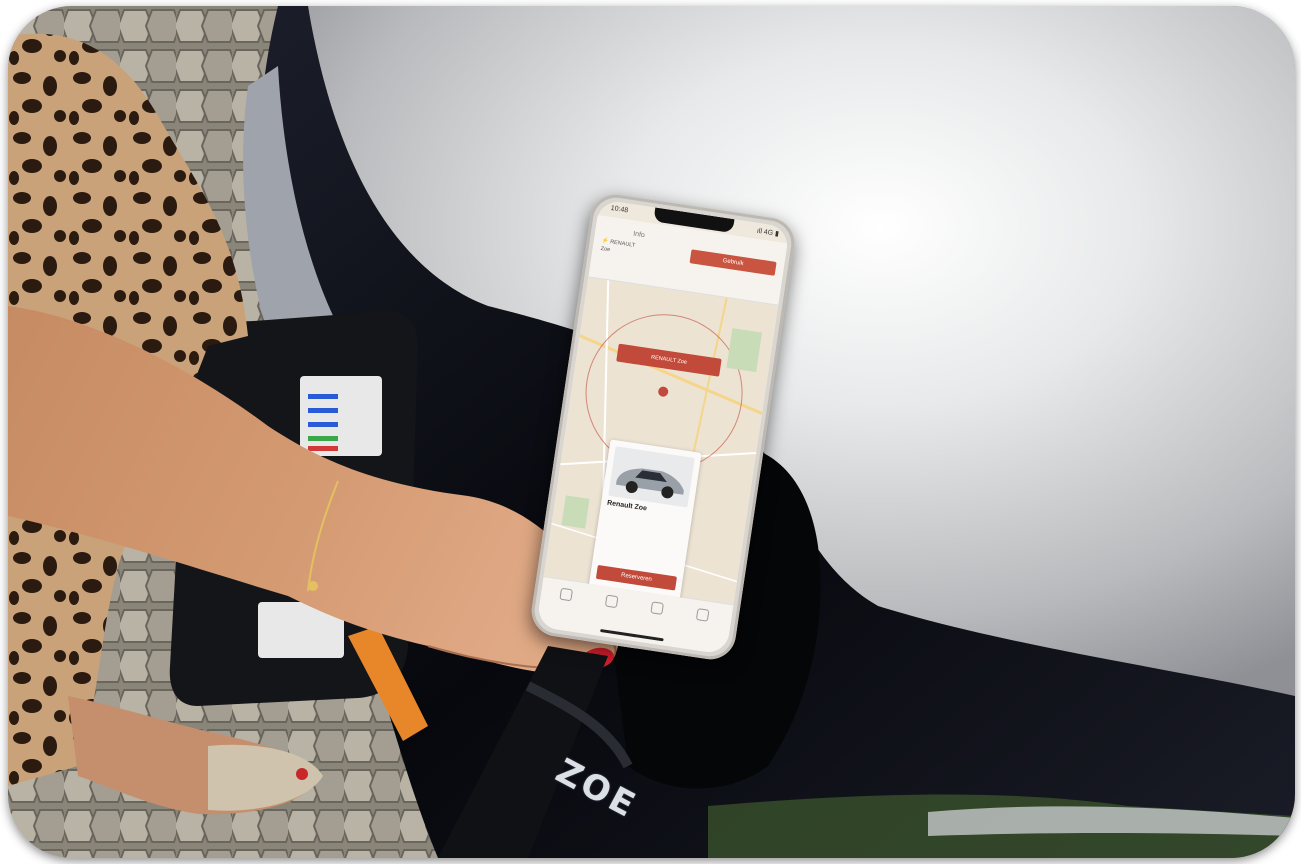  Describe the element at coordinates (605, 249) in the screenshot. I see `info-line-2: Zoe` at that location.